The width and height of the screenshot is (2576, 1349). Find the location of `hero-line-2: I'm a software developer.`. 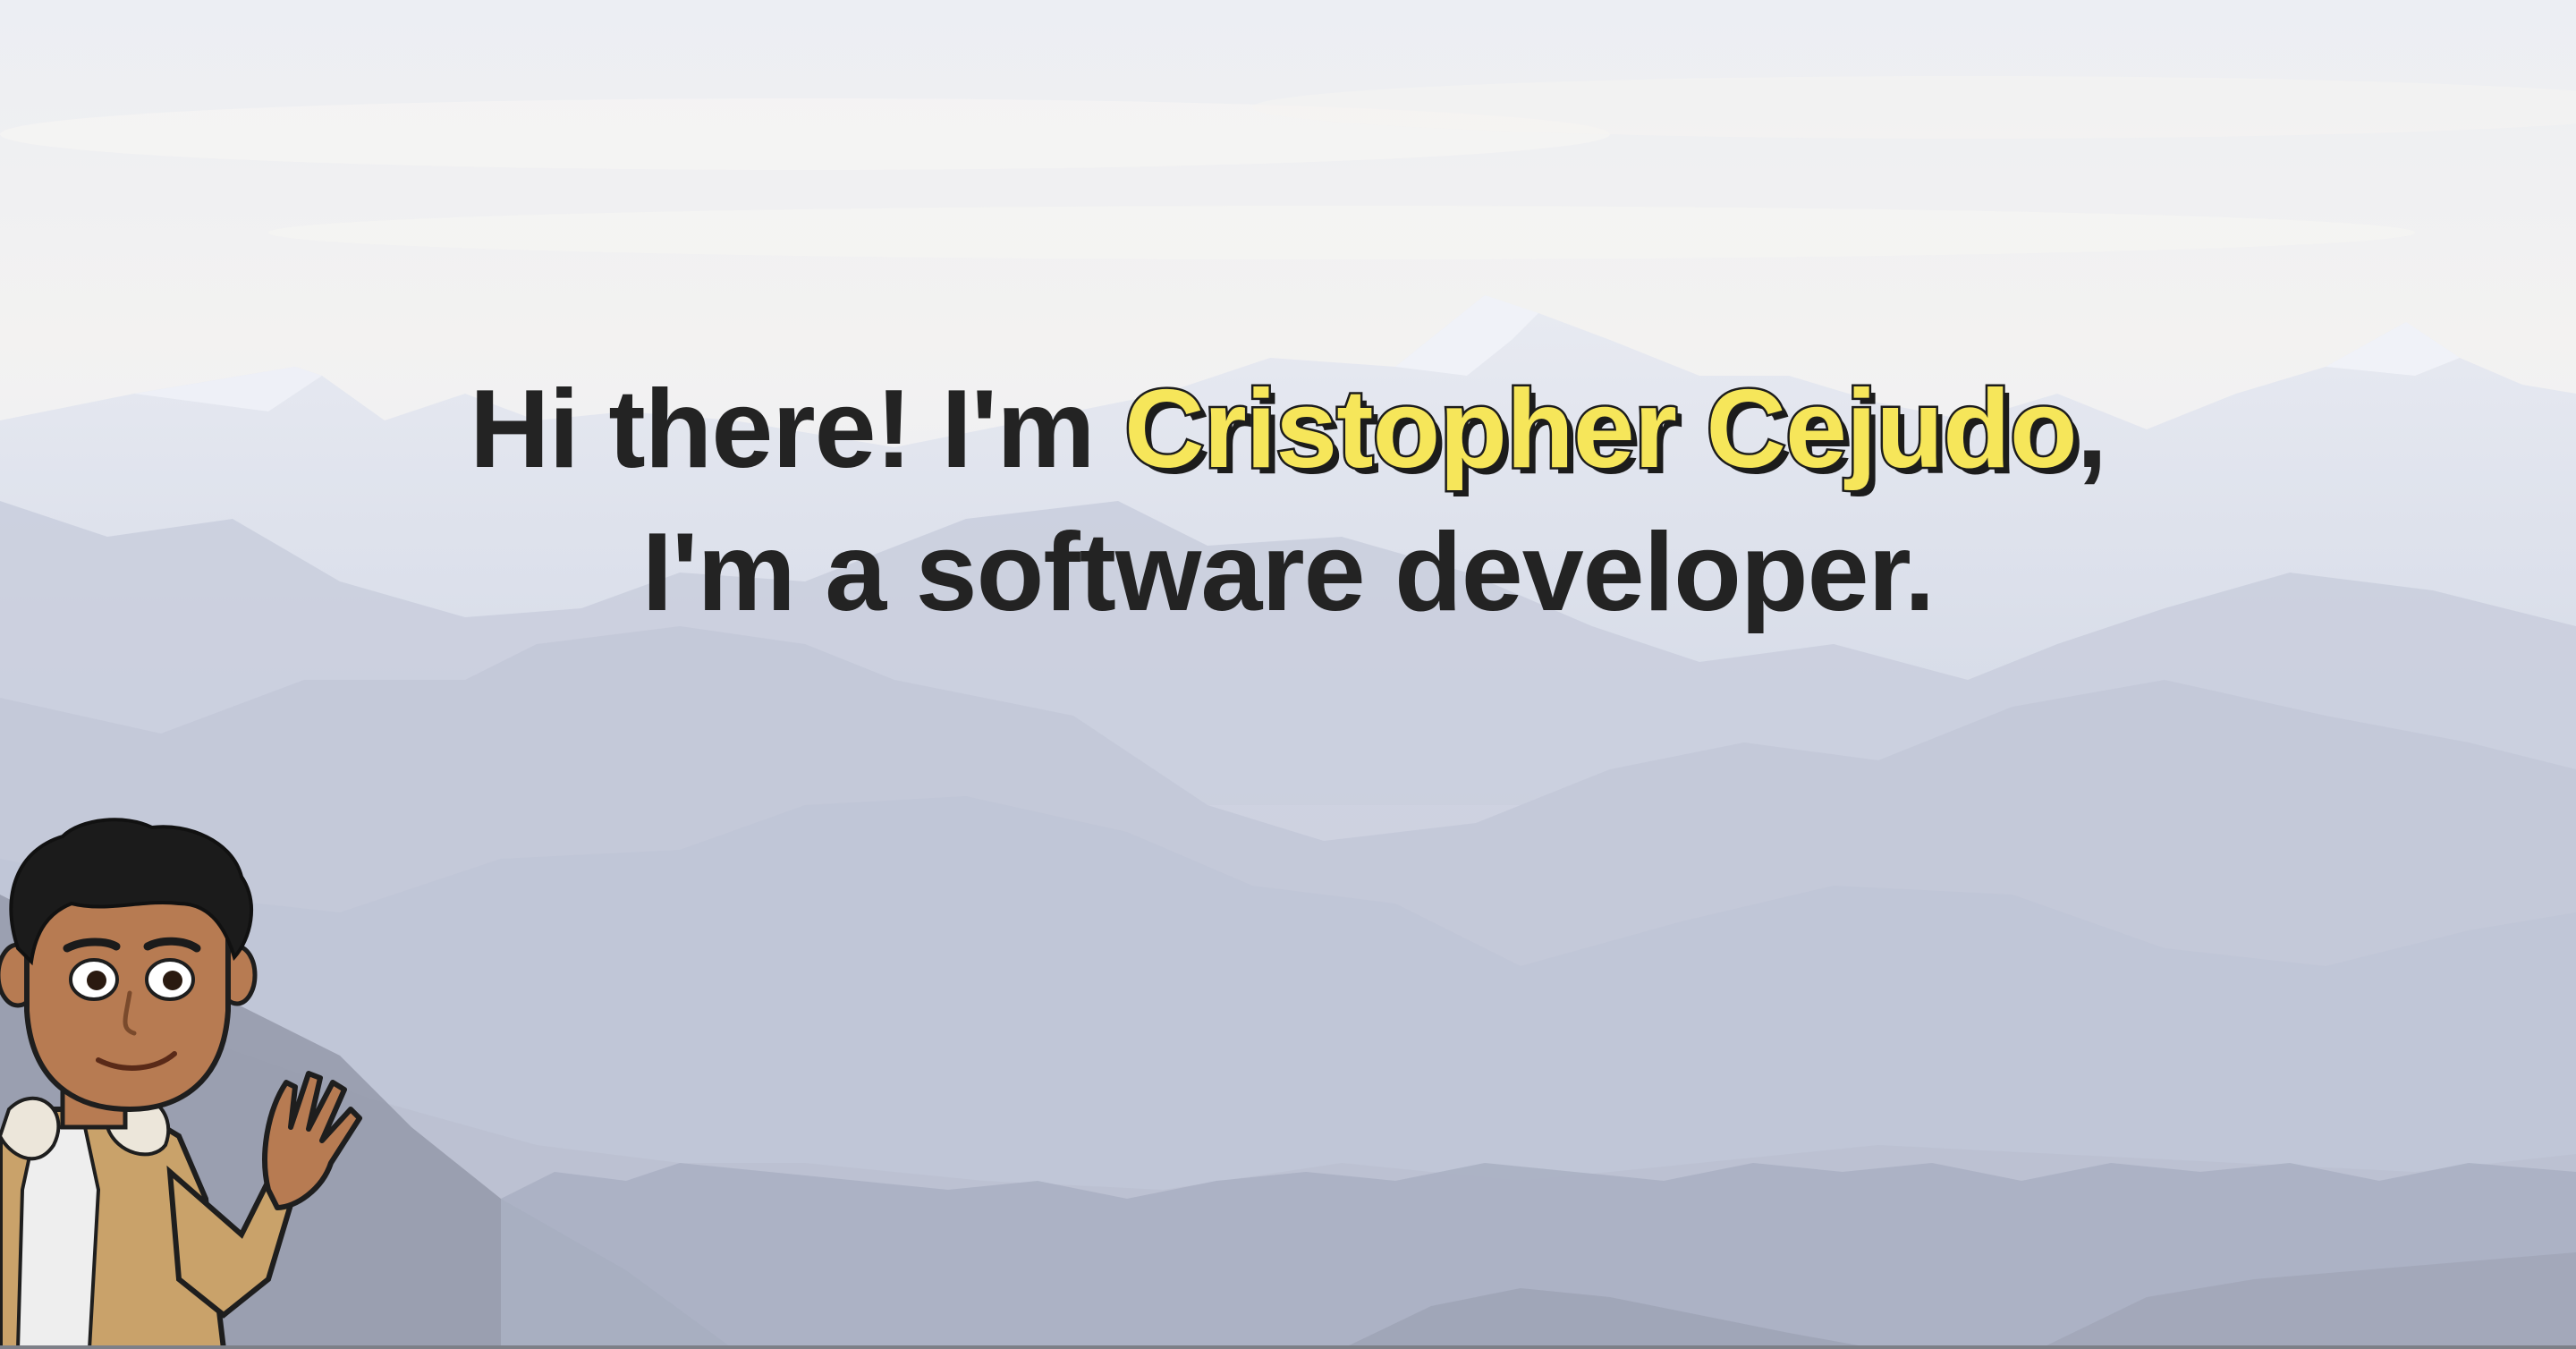

hero-line-2: I'm a software developer. is located at coordinates (1288, 572).